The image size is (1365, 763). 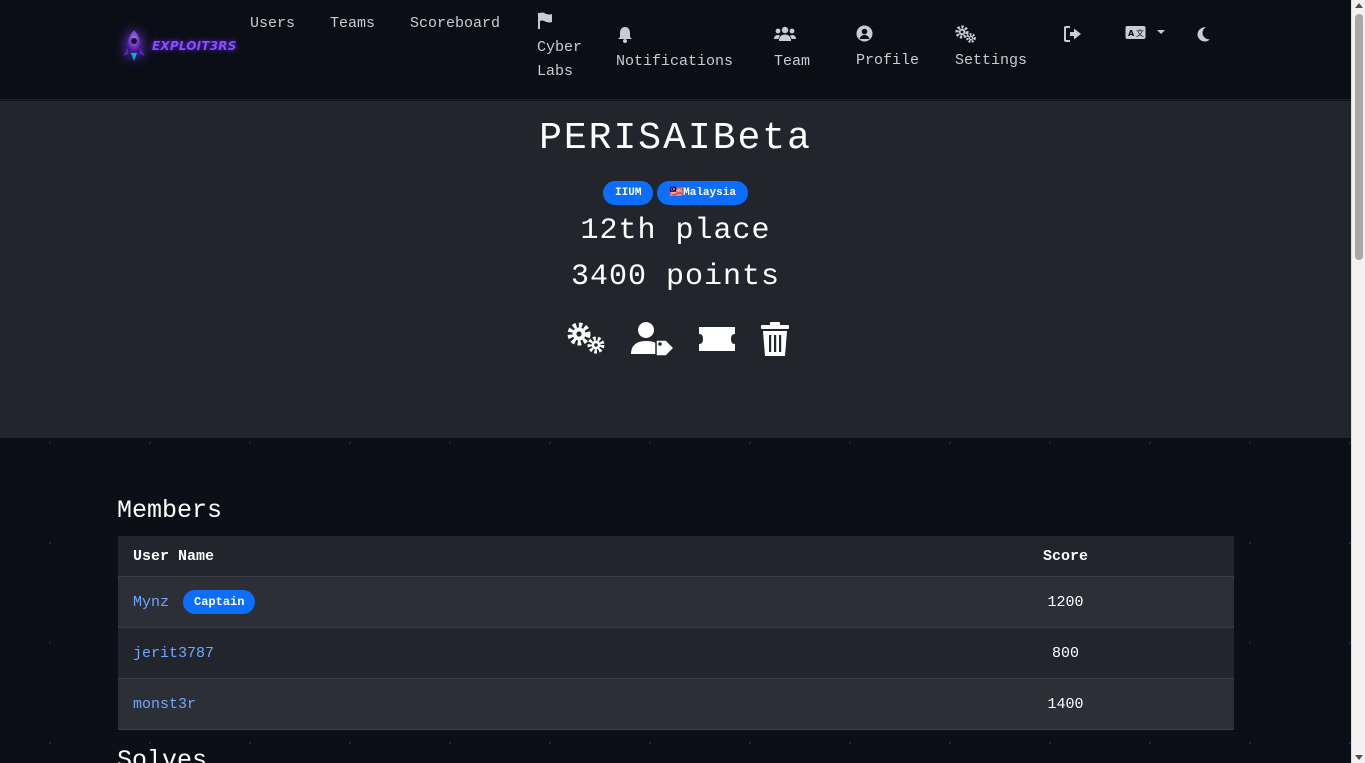 What do you see at coordinates (681, 38) in the screenshot?
I see `bell-icon` at bounding box center [681, 38].